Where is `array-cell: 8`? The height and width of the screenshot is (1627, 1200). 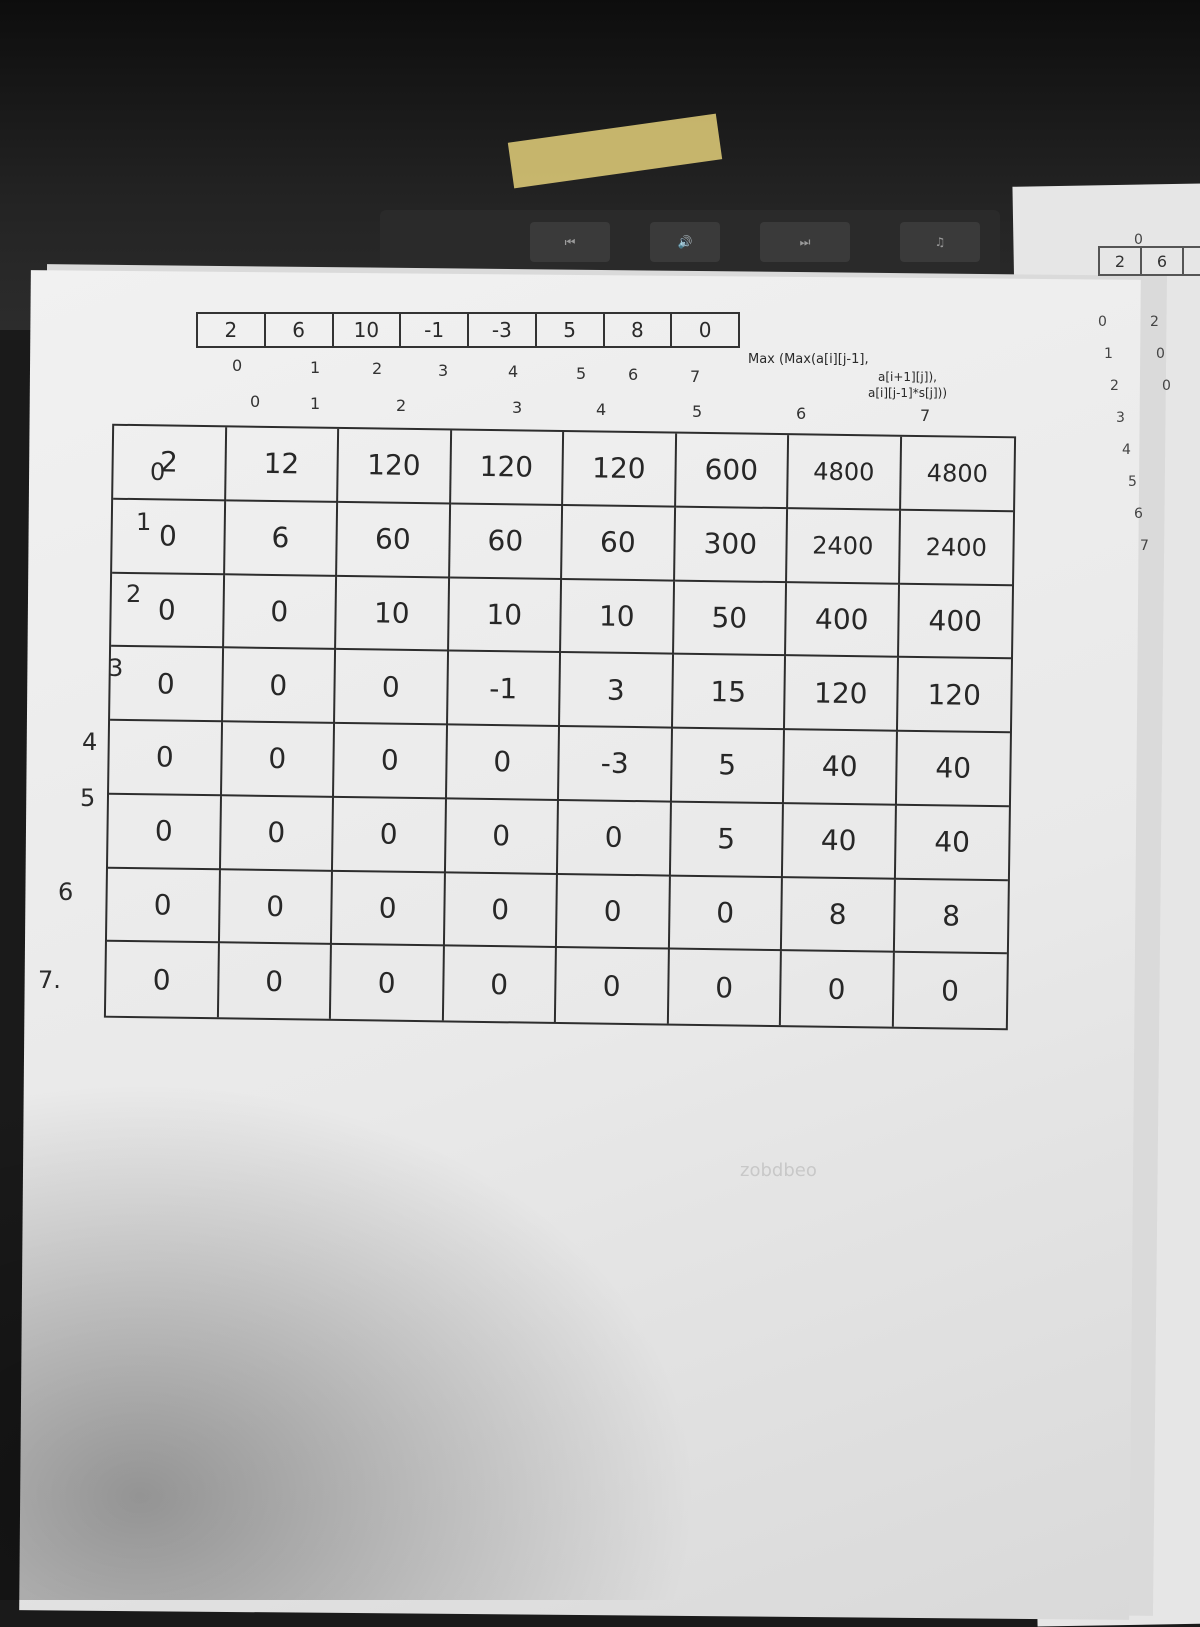 array-cell: 8 is located at coordinates (639, 330).